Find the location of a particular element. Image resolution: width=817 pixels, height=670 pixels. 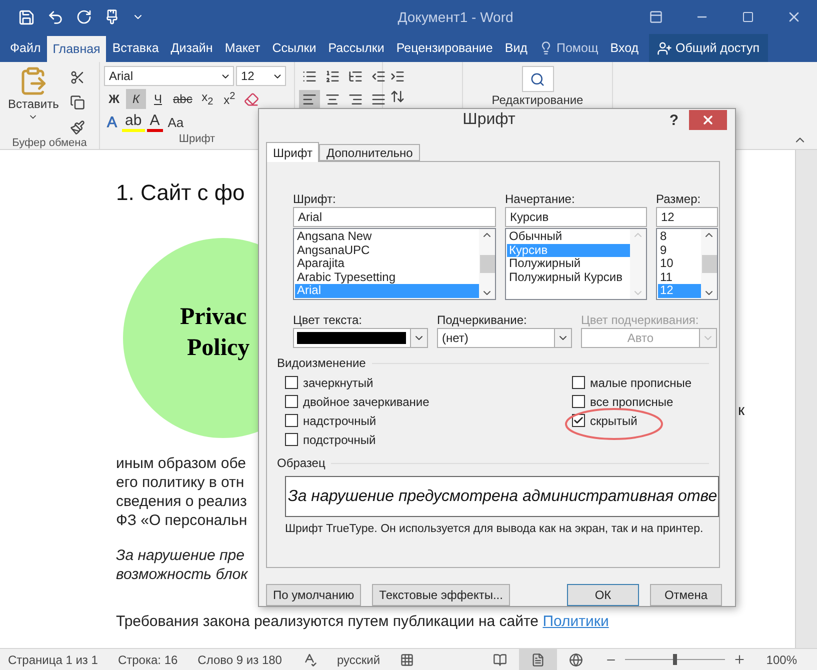

section-label: Образец is located at coordinates (301, 463).